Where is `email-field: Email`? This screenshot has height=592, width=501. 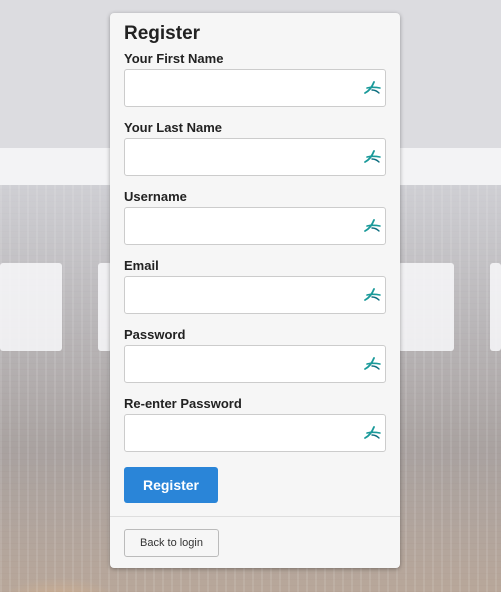 email-field: Email is located at coordinates (255, 286).